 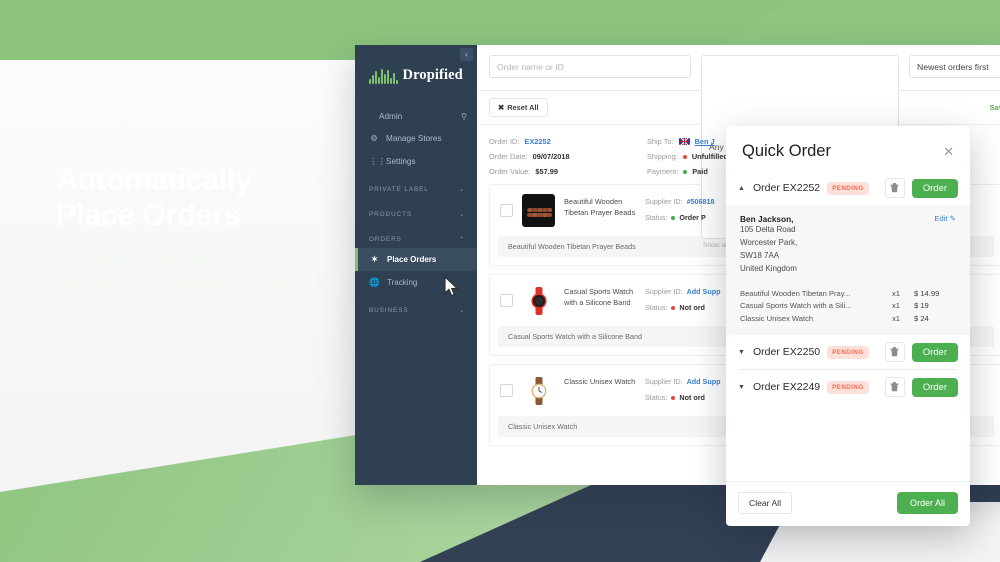 I want to click on sidebar-item-place-orders: ✶ Place Orders, so click(x=416, y=272).